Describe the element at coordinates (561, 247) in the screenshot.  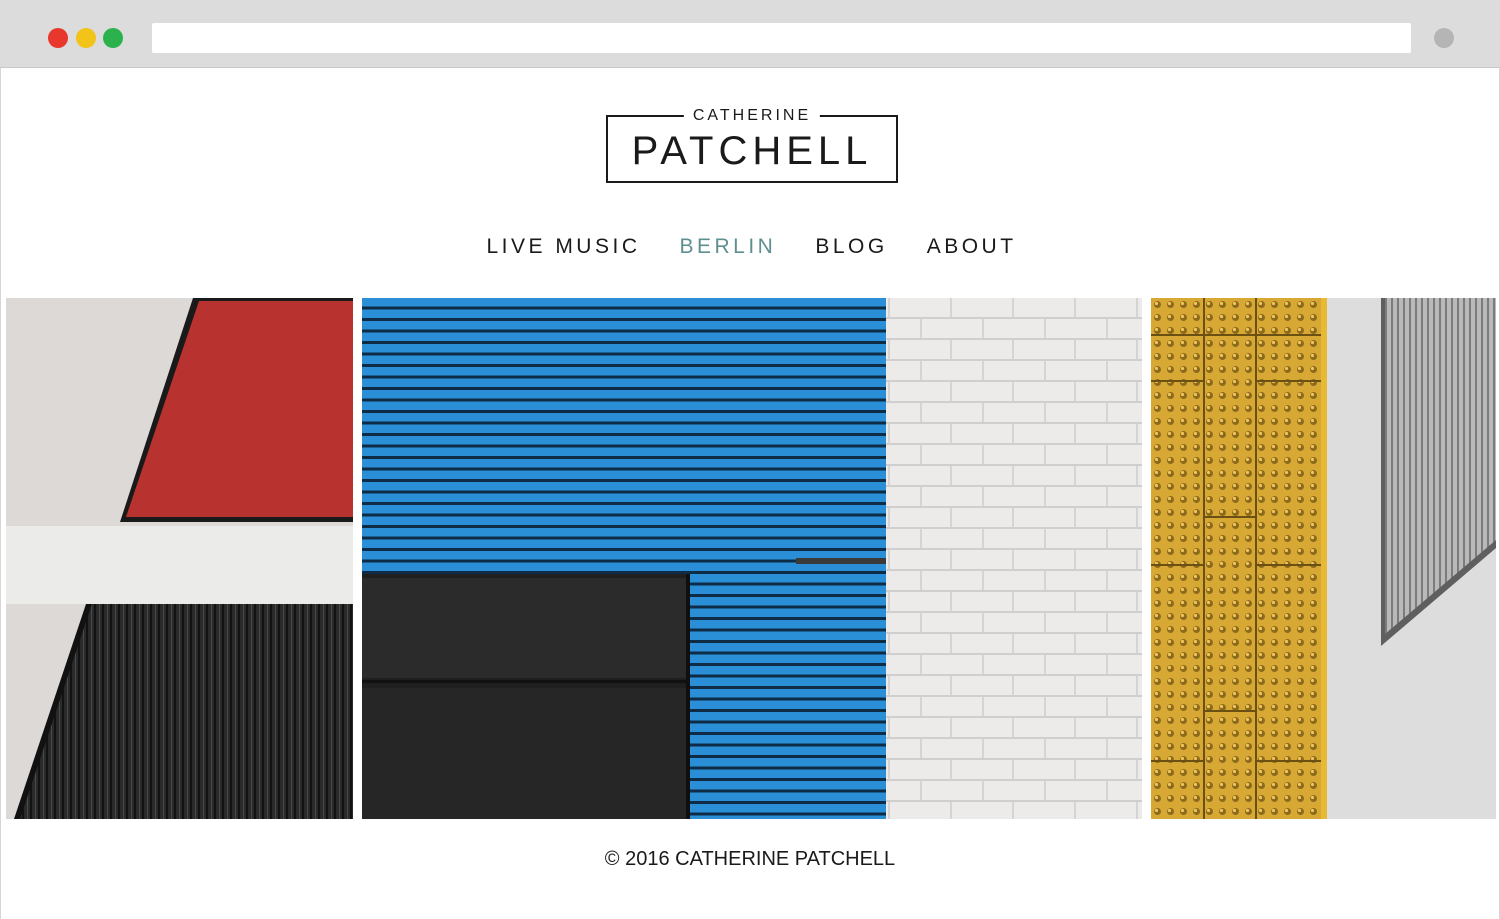
I see `nav-item-live-music: LIVE MUSIC` at that location.